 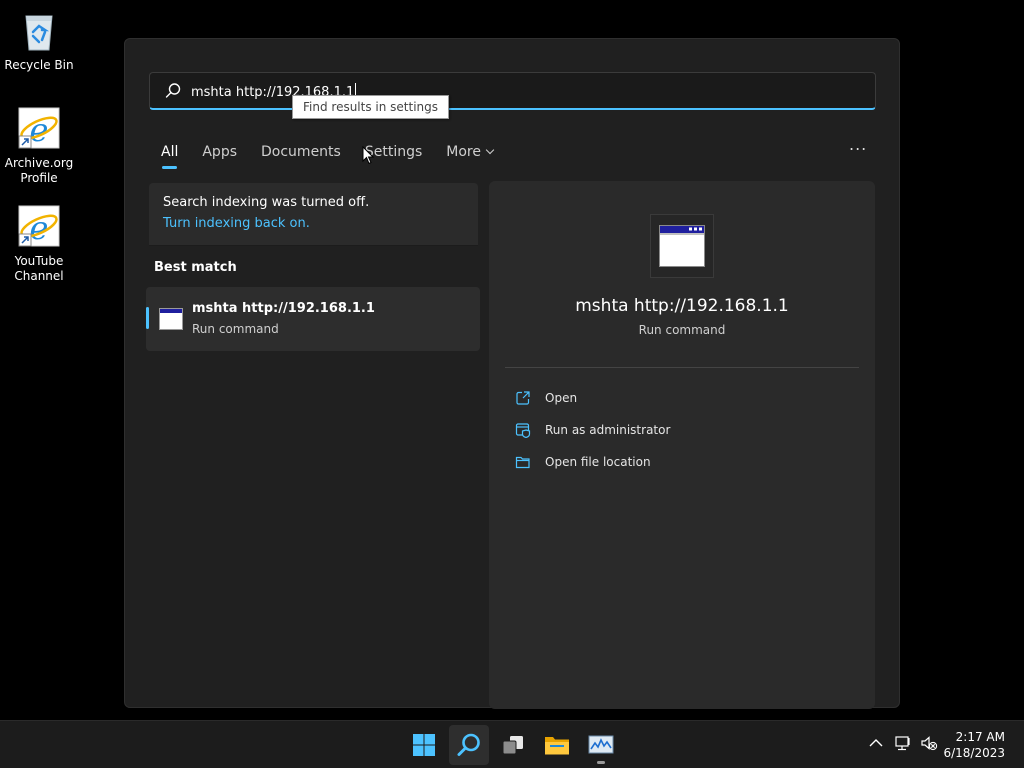 What do you see at coordinates (490, 150) in the screenshot?
I see `chevron-down-icon` at bounding box center [490, 150].